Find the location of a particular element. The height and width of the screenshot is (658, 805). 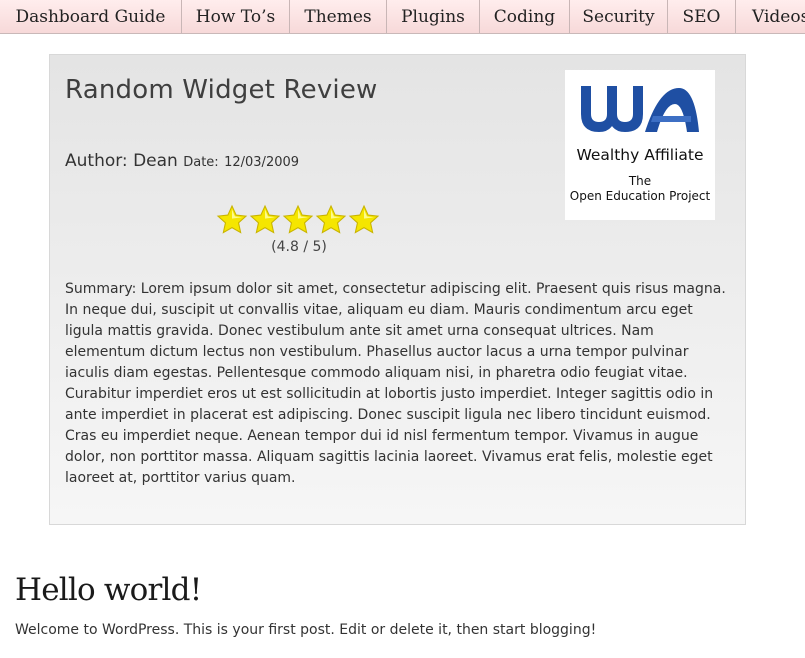

nav-item-coding: Coding is located at coordinates (525, 16).